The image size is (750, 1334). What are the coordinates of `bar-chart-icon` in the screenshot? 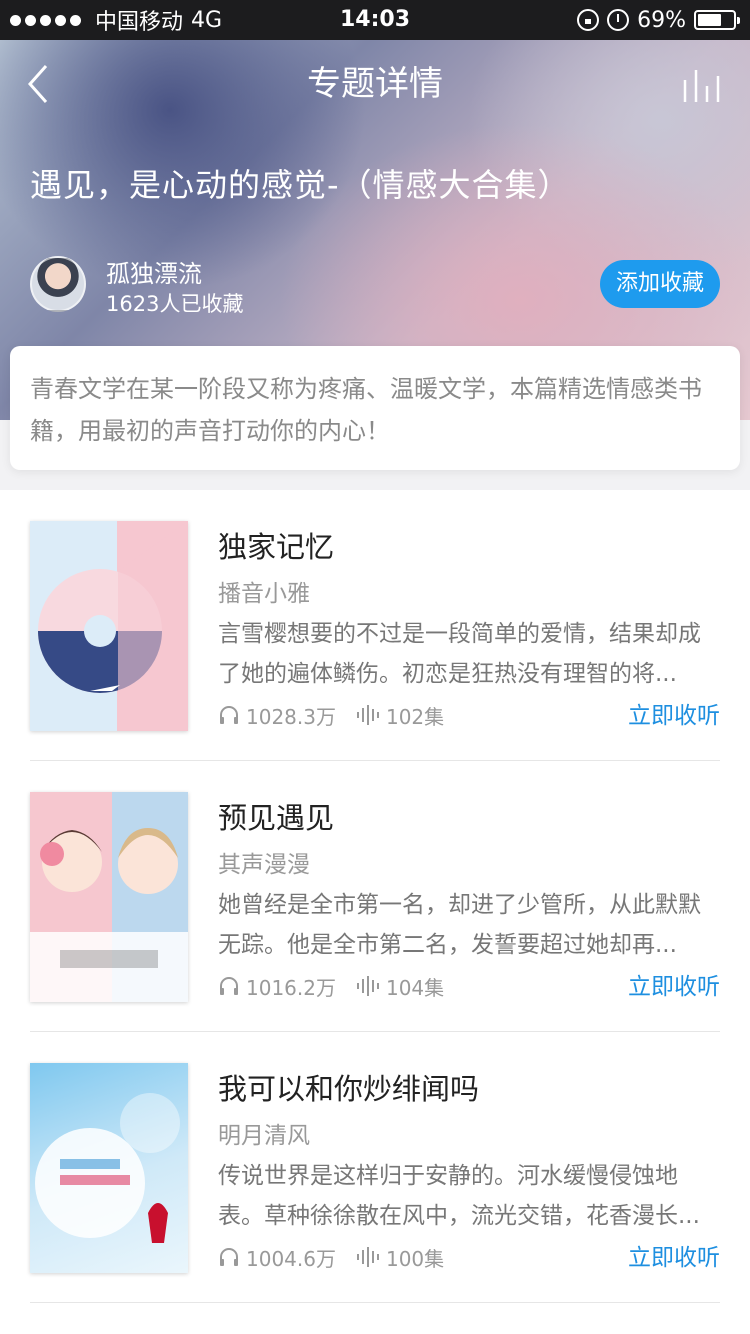 It's located at (701, 86).